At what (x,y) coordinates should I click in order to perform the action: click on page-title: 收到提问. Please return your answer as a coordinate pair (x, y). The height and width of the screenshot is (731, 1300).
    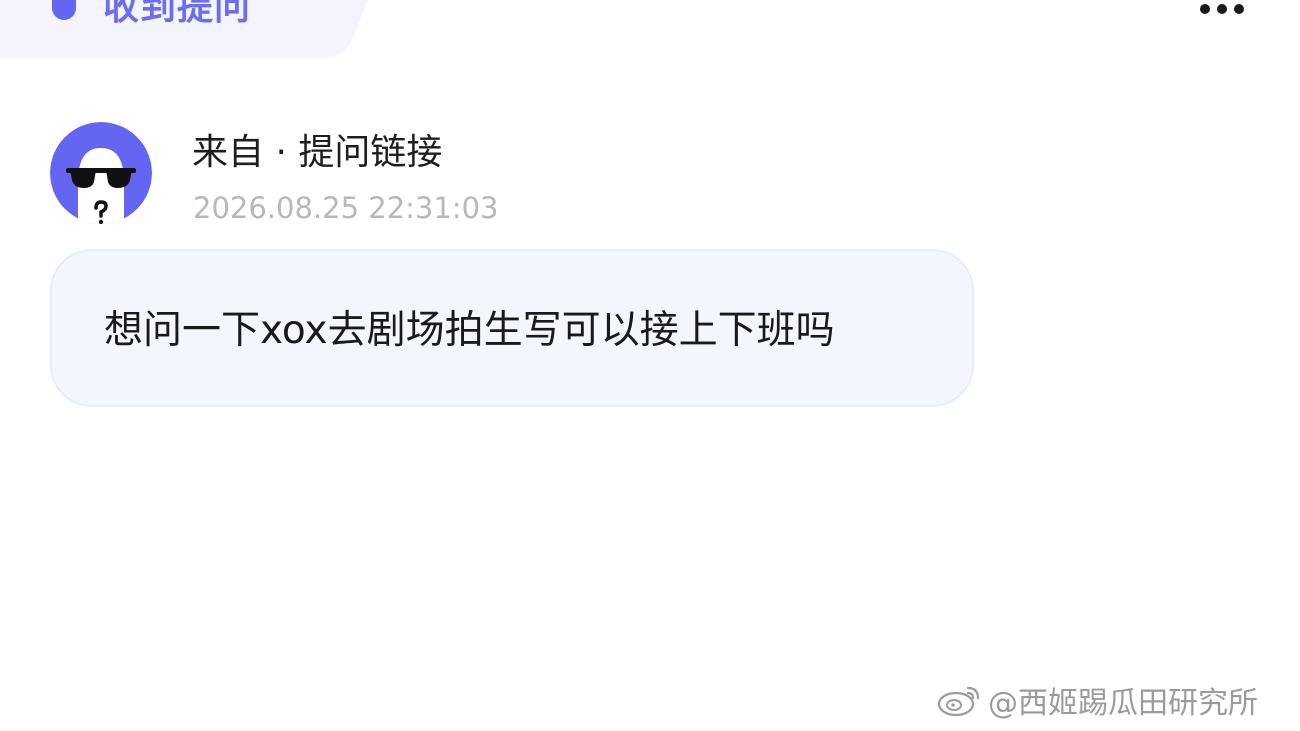
    Looking at the image, I should click on (177, 14).